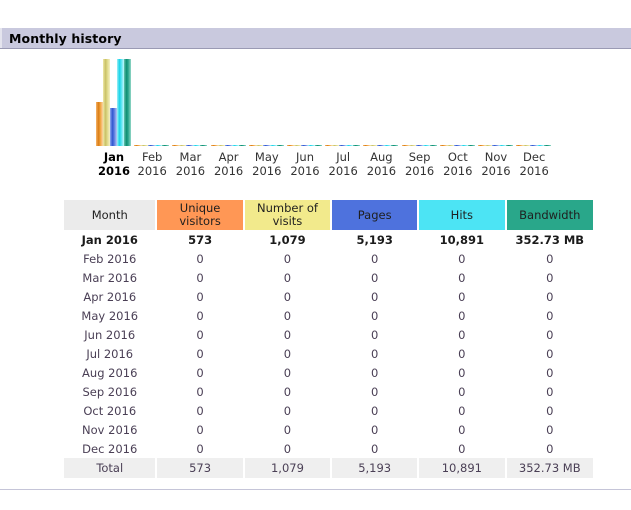 The width and height of the screenshot is (631, 510). I want to click on x-axis-label-month: Jul, so click(343, 157).